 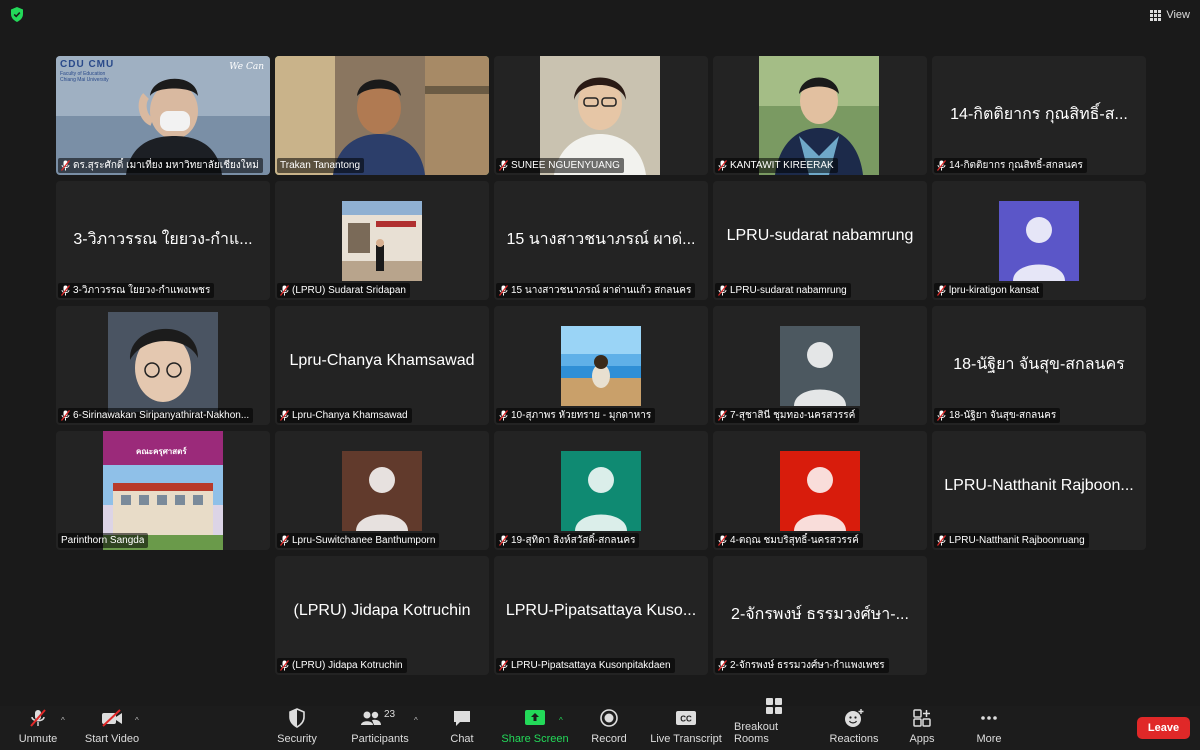 What do you see at coordinates (246, 67) in the screenshot?
I see `wecan-logo: We Can` at bounding box center [246, 67].